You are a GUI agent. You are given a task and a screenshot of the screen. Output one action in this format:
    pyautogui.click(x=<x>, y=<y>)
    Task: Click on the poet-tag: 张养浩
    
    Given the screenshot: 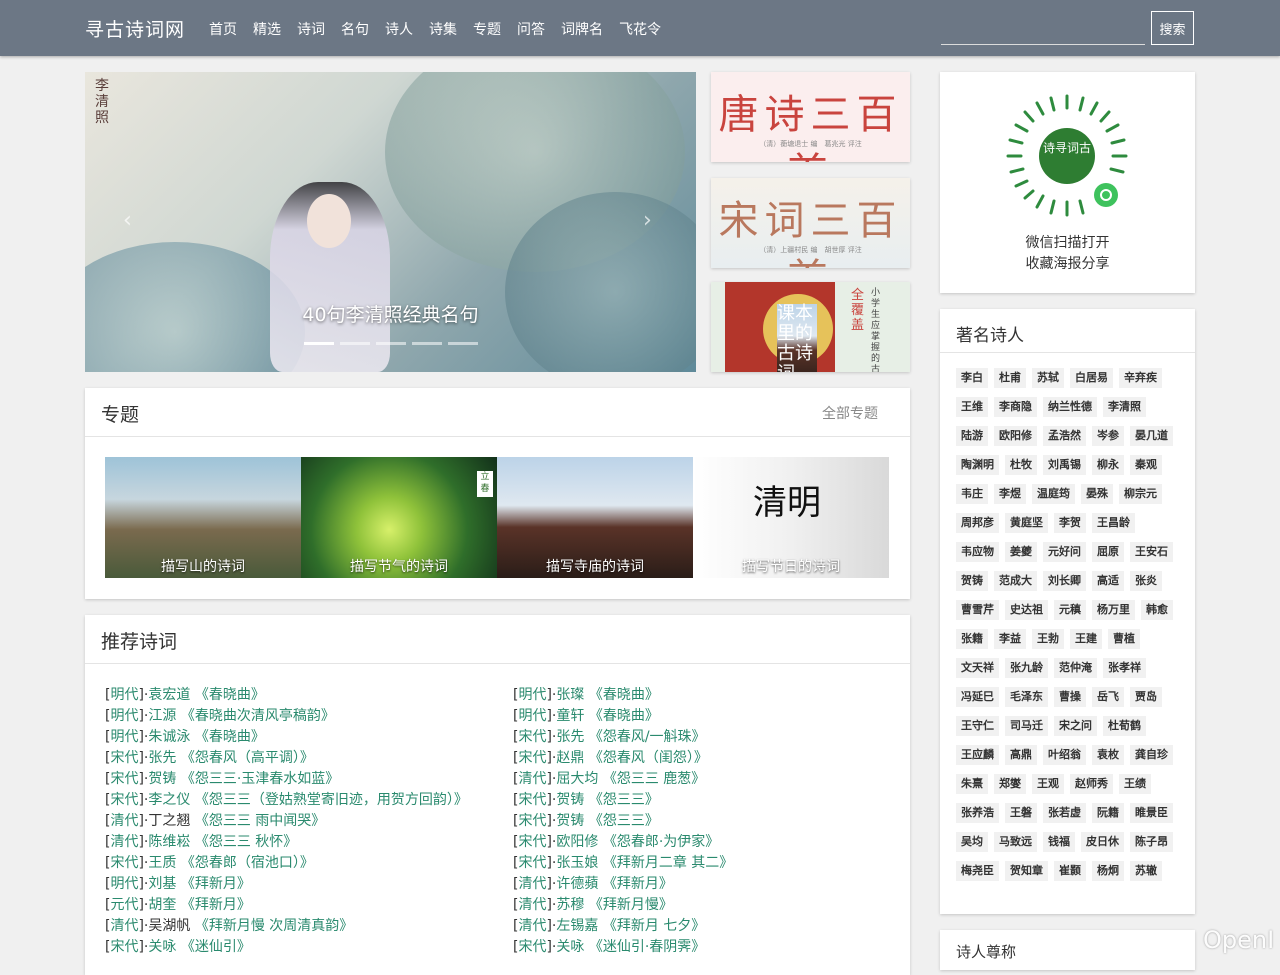 What is the action you would take?
    pyautogui.click(x=977, y=813)
    